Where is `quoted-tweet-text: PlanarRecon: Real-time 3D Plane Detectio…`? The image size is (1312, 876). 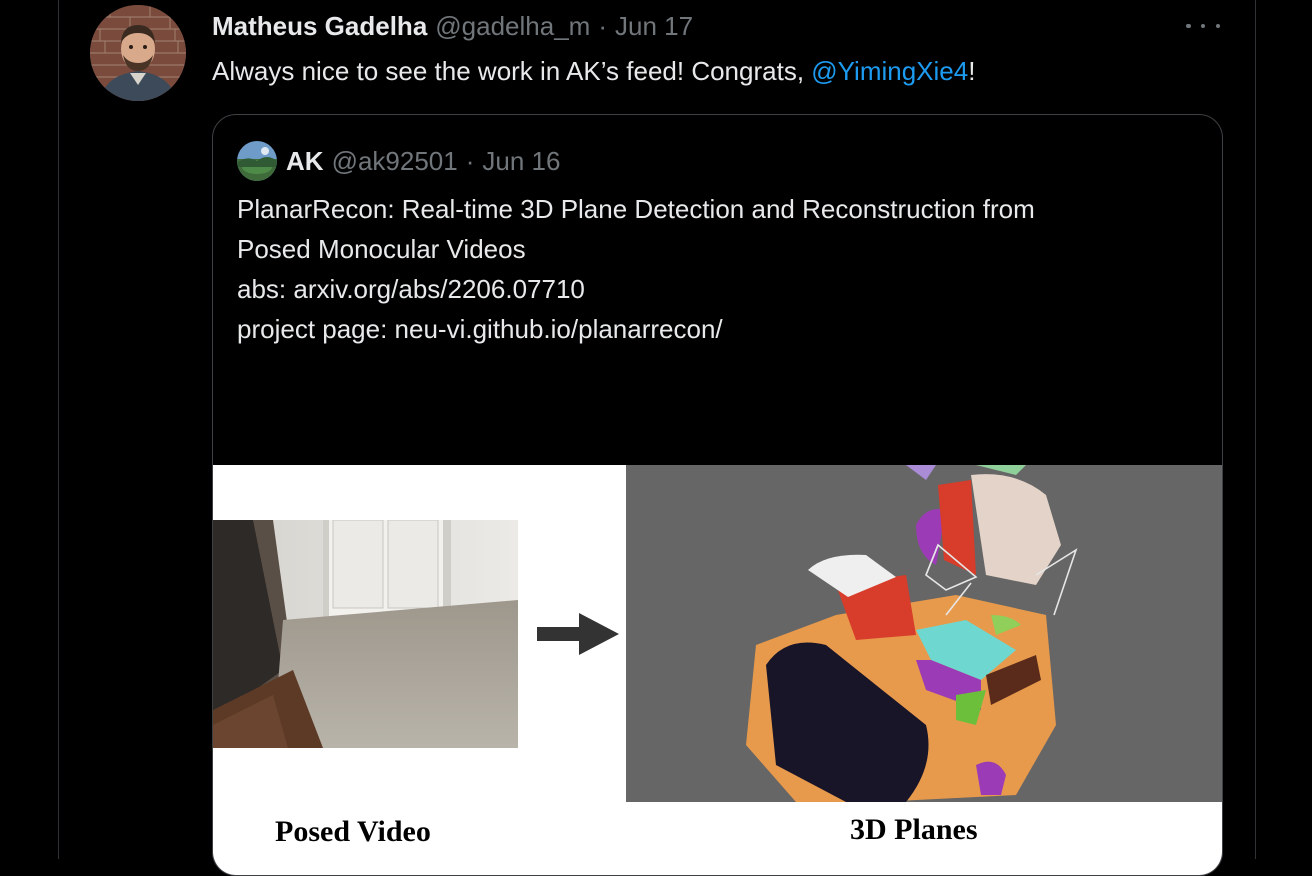
quoted-tweet-text: PlanarRecon: Real-time 3D Plane Detectio… is located at coordinates (717, 269).